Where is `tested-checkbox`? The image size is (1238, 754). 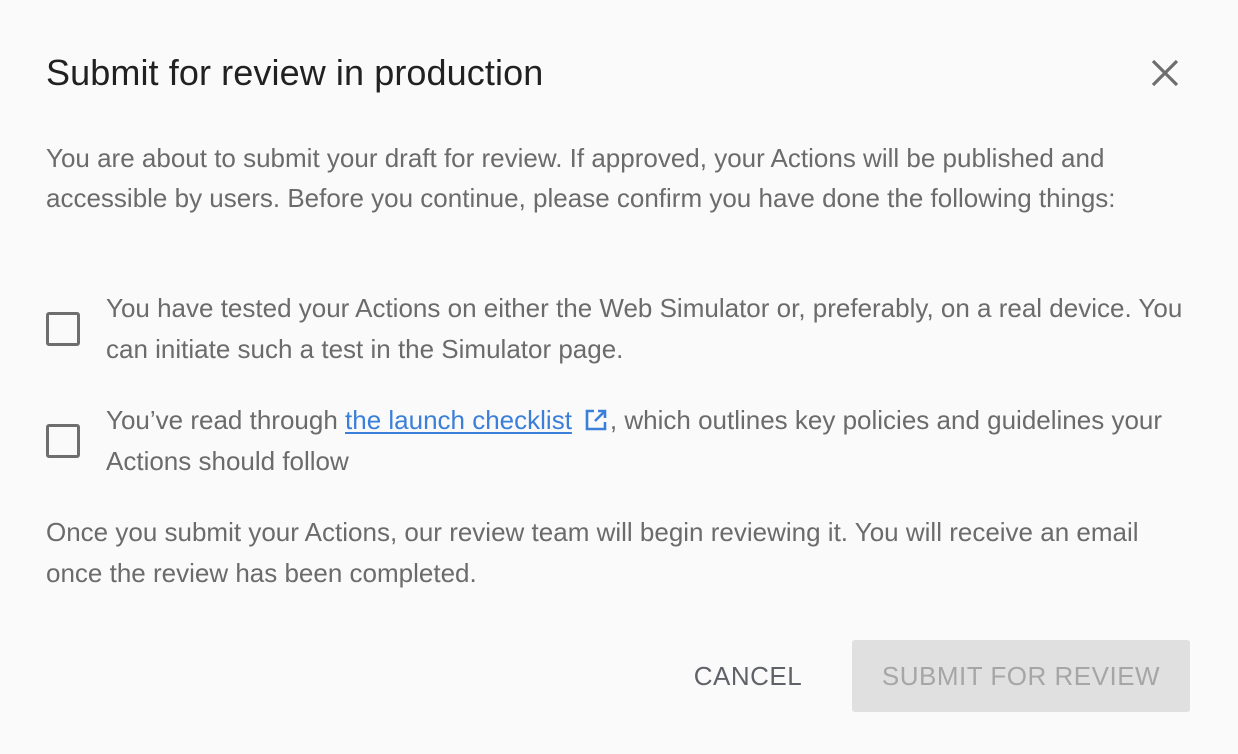
tested-checkbox is located at coordinates (63, 329).